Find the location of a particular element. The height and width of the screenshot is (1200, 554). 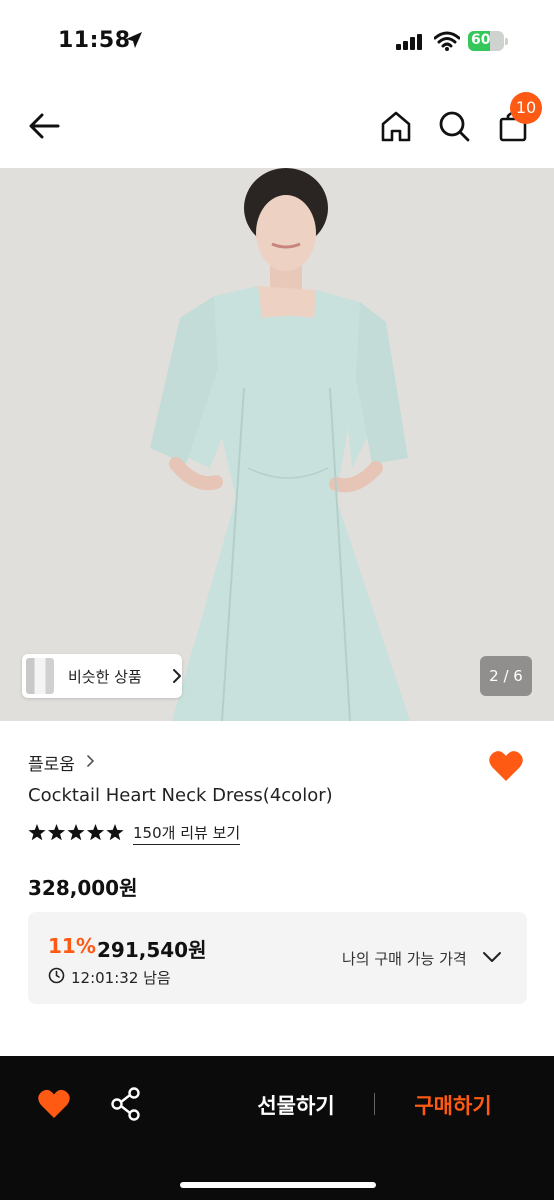

discount-price: 291,540원 is located at coordinates (152, 950).